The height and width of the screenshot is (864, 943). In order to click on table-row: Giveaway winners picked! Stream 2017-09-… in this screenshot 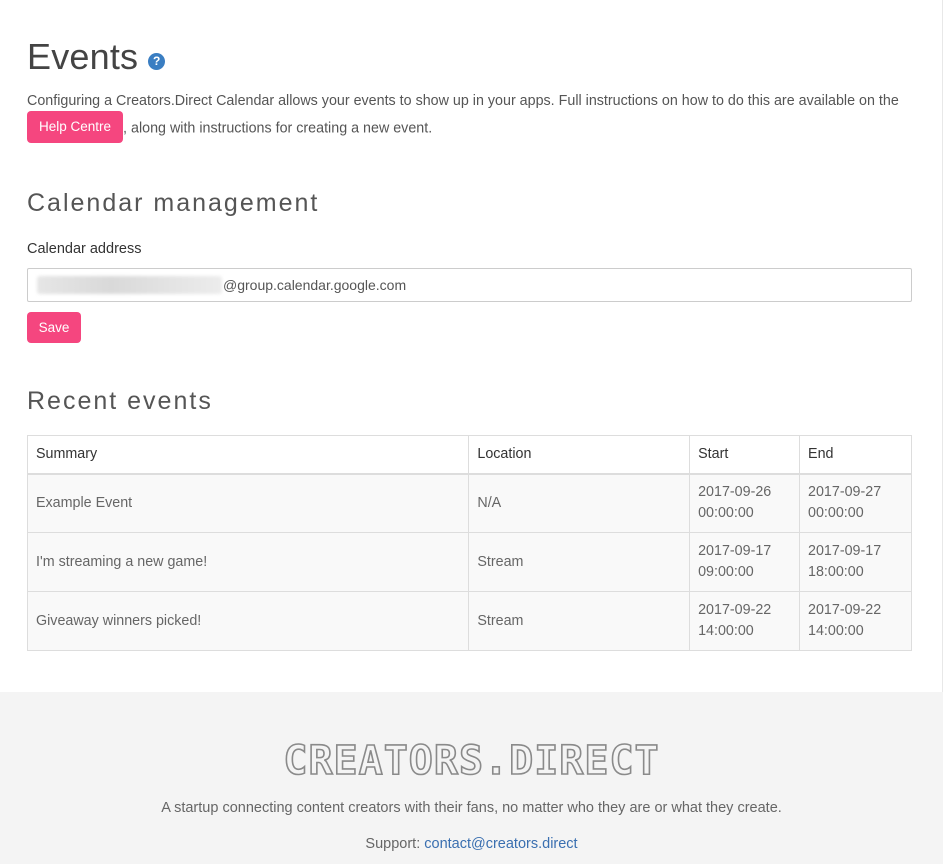, I will do `click(469, 621)`.